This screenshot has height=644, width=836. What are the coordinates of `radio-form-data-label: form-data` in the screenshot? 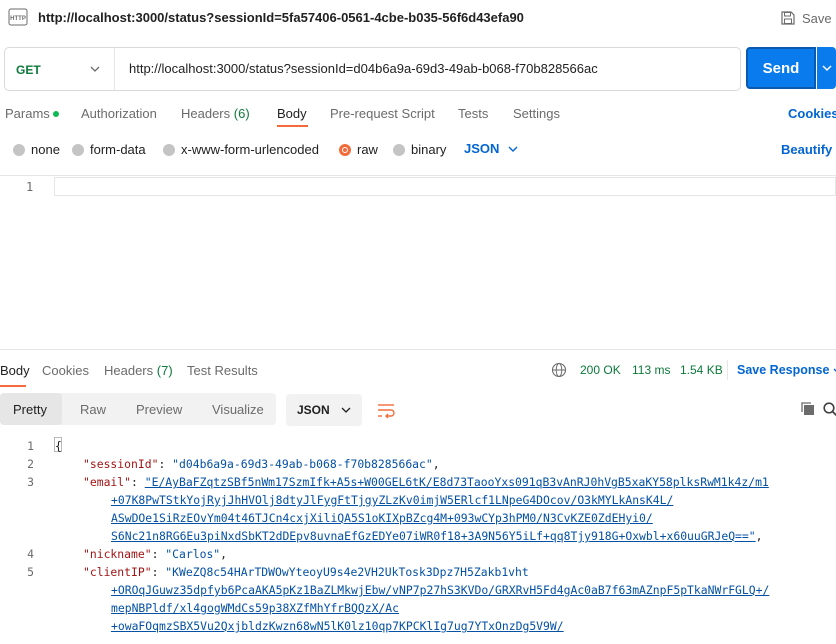 It's located at (118, 149).